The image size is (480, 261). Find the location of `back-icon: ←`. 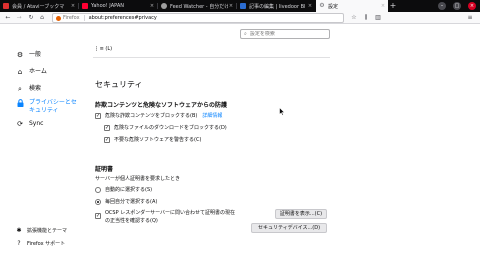

back-icon: ← is located at coordinates (8, 18).